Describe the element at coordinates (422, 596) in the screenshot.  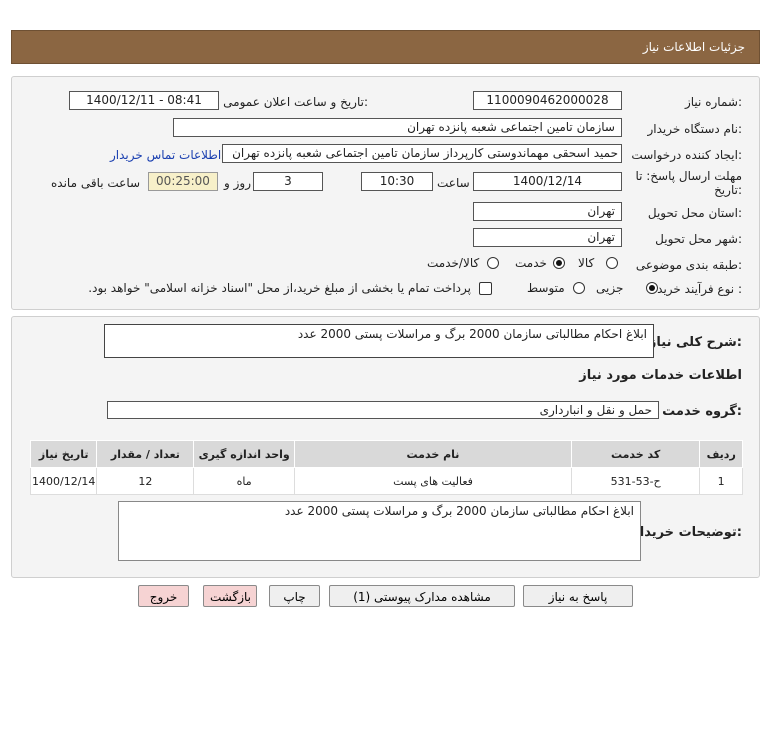
I see `view-attachments-button: مشاهده مدارک پیوستی (1)` at that location.